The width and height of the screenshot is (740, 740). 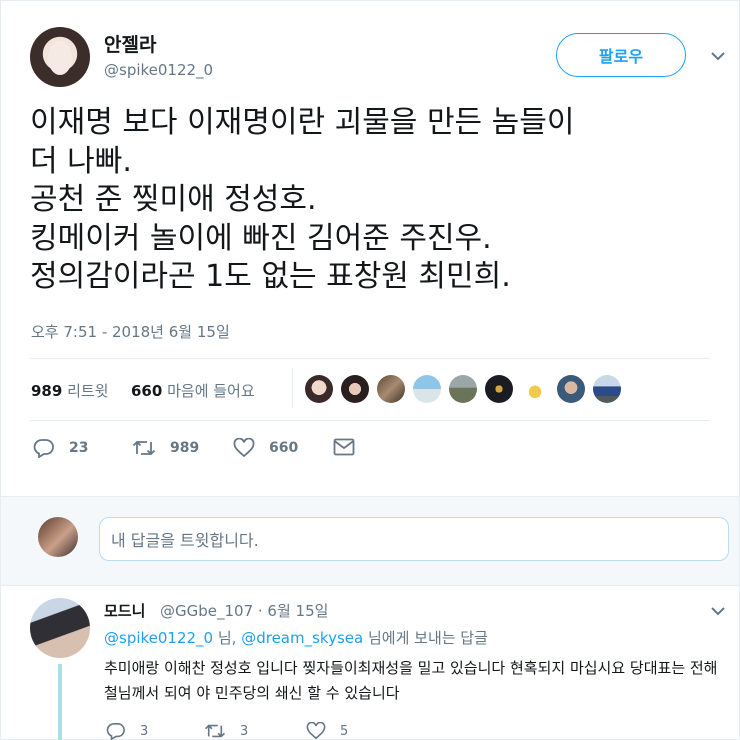 What do you see at coordinates (621, 55) in the screenshot?
I see `follow-button: 팔로우` at bounding box center [621, 55].